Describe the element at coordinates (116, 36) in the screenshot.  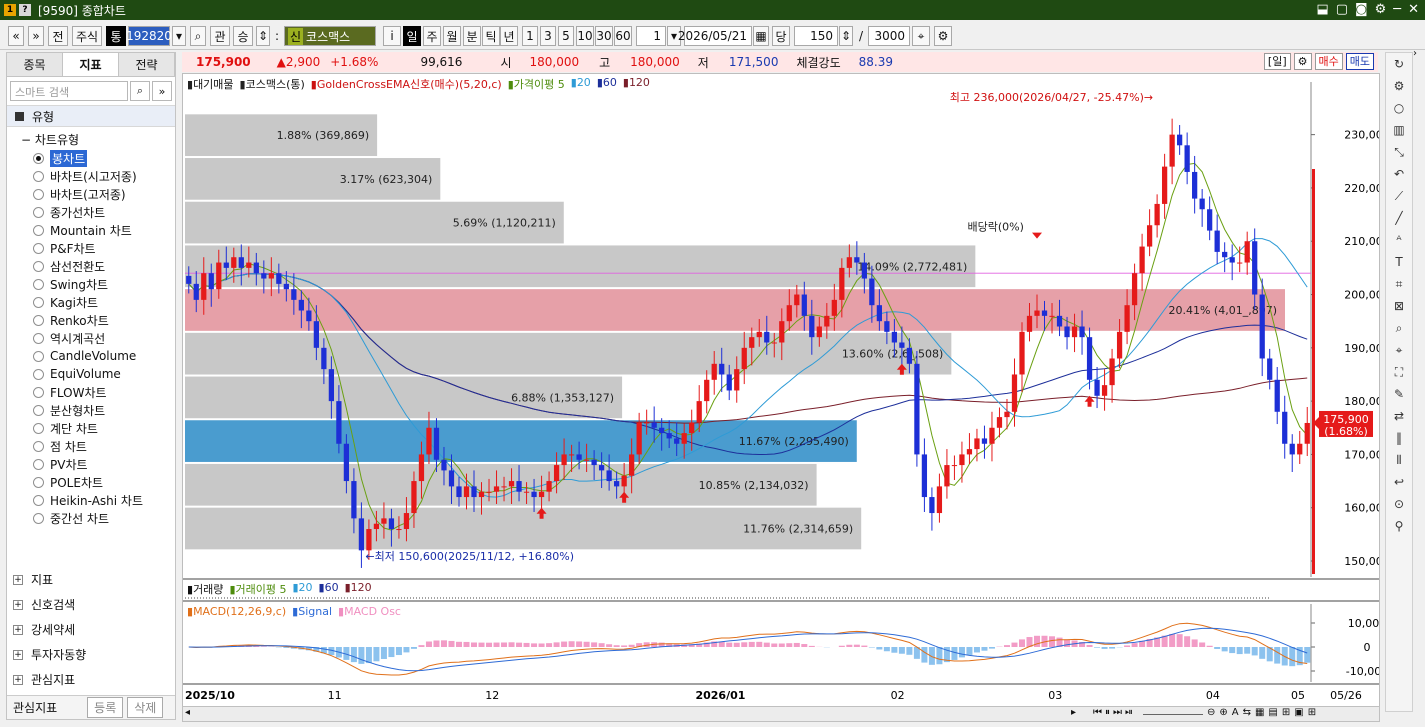
I see `integrated-button: 통` at that location.